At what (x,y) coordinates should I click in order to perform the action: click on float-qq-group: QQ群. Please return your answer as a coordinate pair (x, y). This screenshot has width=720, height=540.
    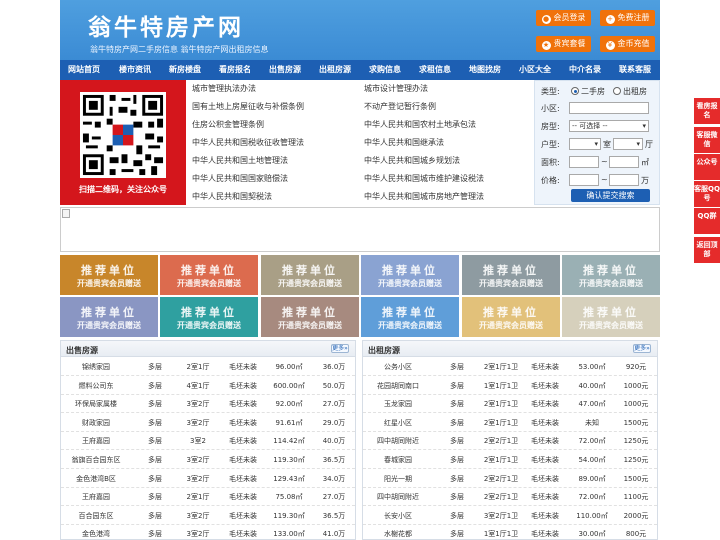
    Looking at the image, I should click on (707, 221).